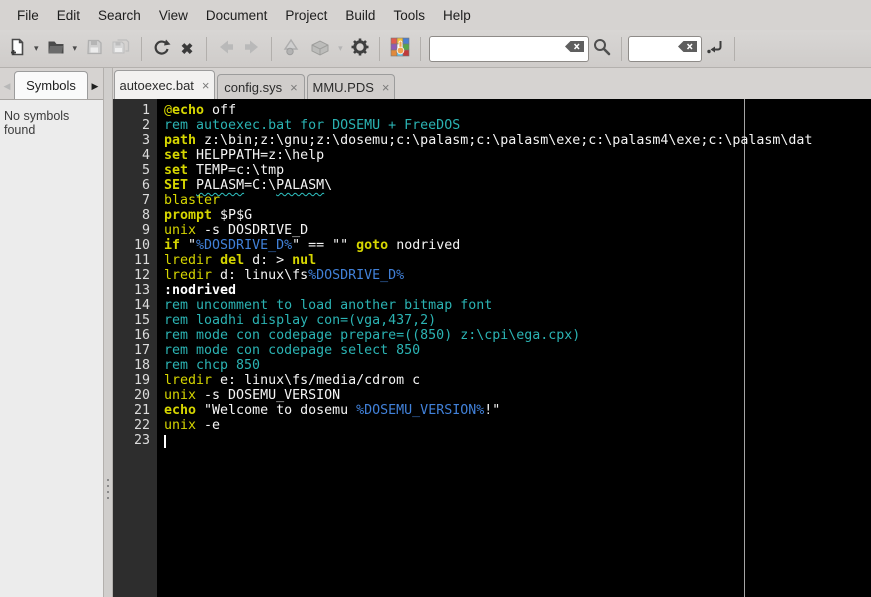 The height and width of the screenshot is (597, 871). I want to click on open-document-button, so click(56, 49).